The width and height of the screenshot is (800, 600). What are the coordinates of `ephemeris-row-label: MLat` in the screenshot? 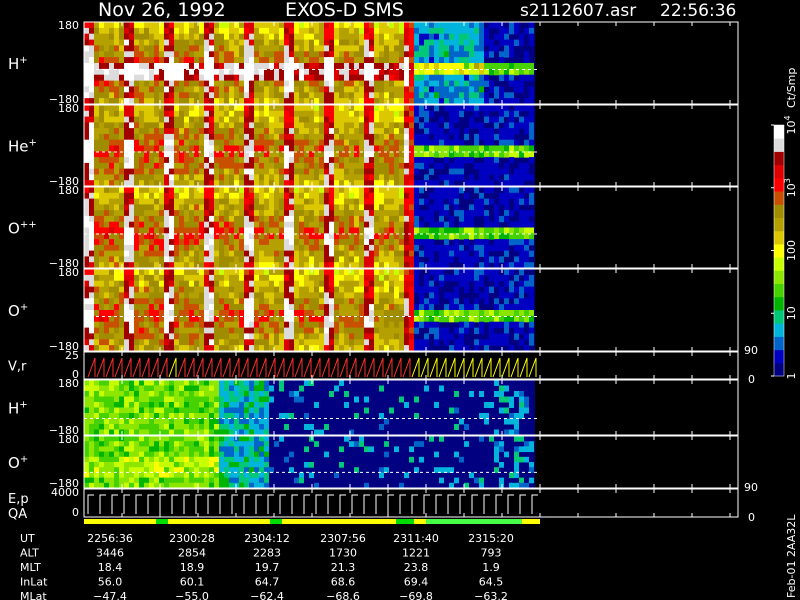 It's located at (33, 595).